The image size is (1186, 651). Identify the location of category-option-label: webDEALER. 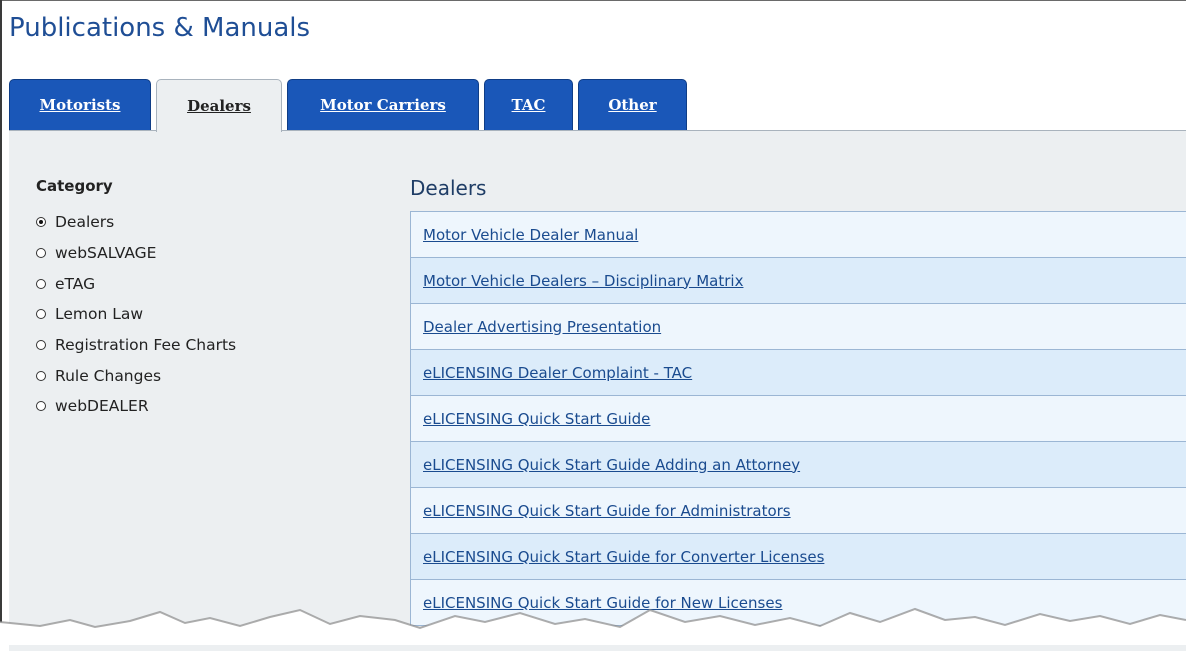
(102, 406).